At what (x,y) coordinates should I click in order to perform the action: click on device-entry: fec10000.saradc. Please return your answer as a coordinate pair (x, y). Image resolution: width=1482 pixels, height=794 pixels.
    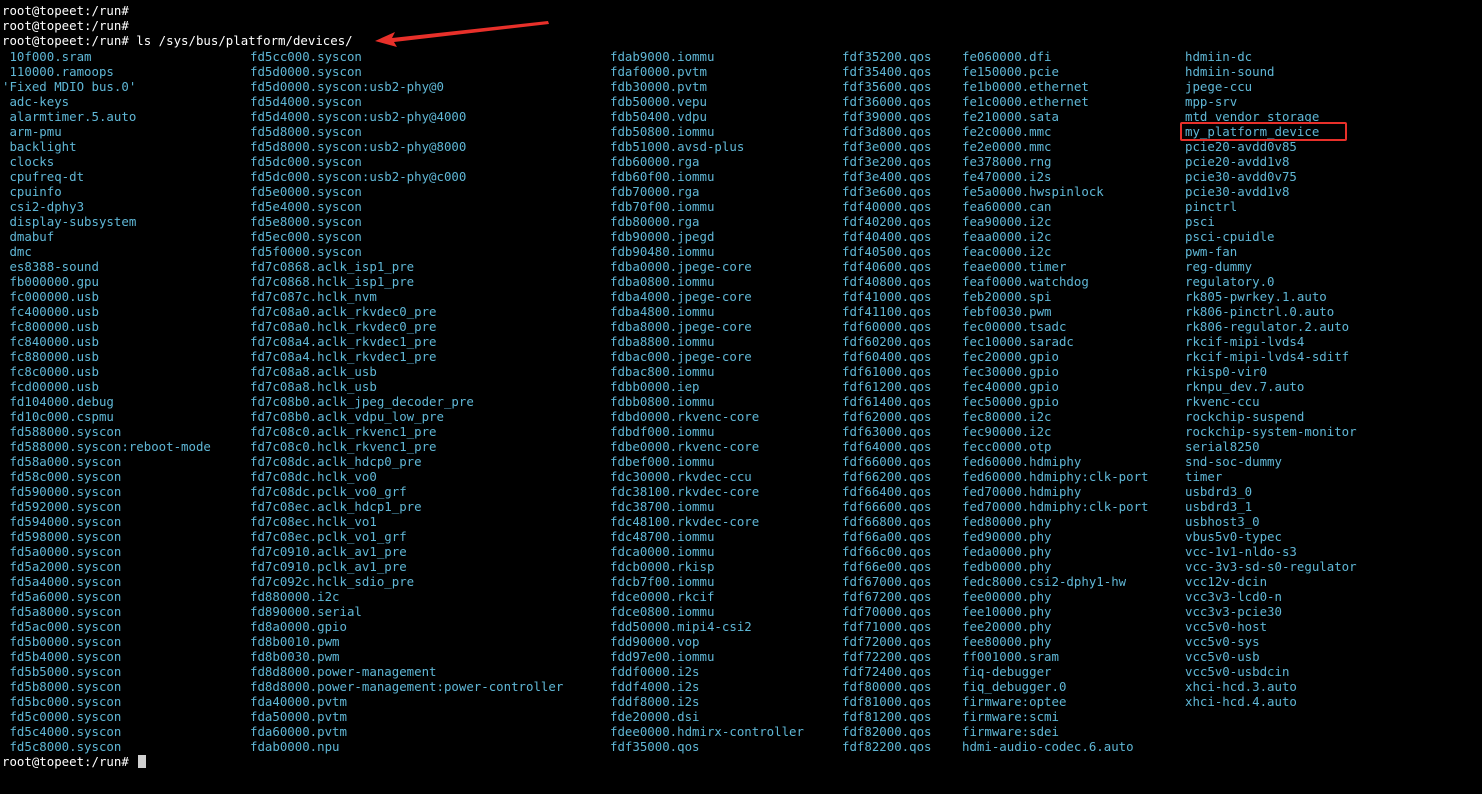
    Looking at the image, I should click on (1018, 341).